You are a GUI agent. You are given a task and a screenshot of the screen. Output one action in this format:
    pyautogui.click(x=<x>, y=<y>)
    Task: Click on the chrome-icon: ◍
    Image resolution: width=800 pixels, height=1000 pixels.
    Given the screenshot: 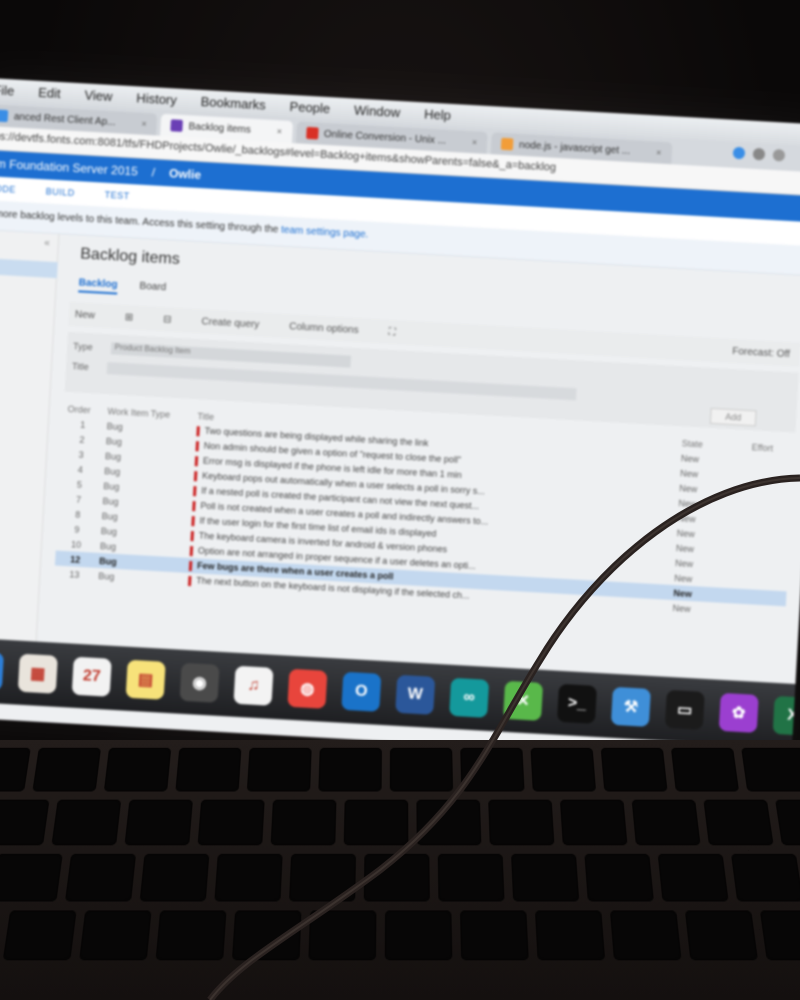 What is the action you would take?
    pyautogui.click(x=307, y=688)
    